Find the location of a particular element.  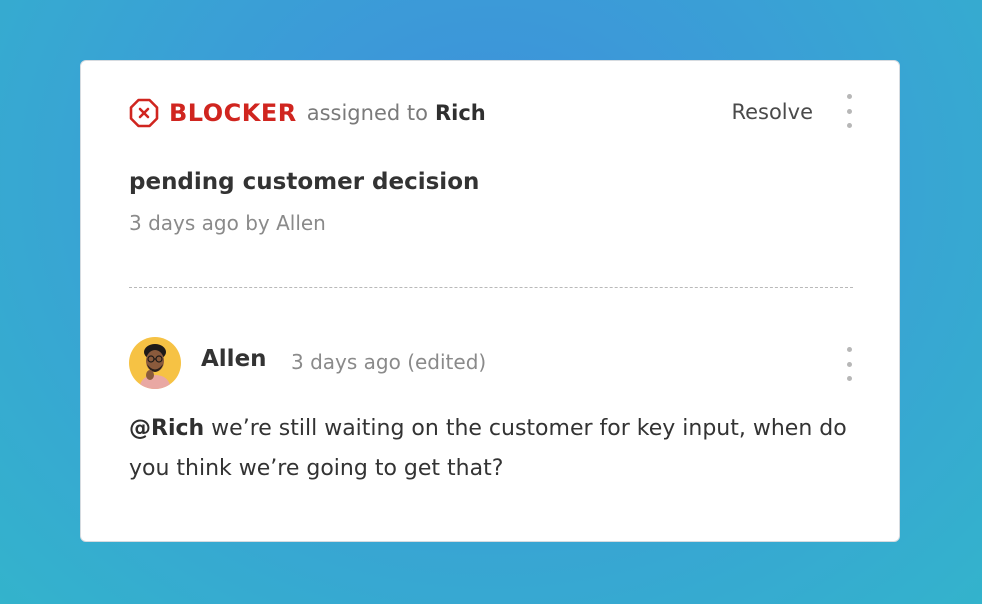

resolve-button: Resolve is located at coordinates (772, 112).